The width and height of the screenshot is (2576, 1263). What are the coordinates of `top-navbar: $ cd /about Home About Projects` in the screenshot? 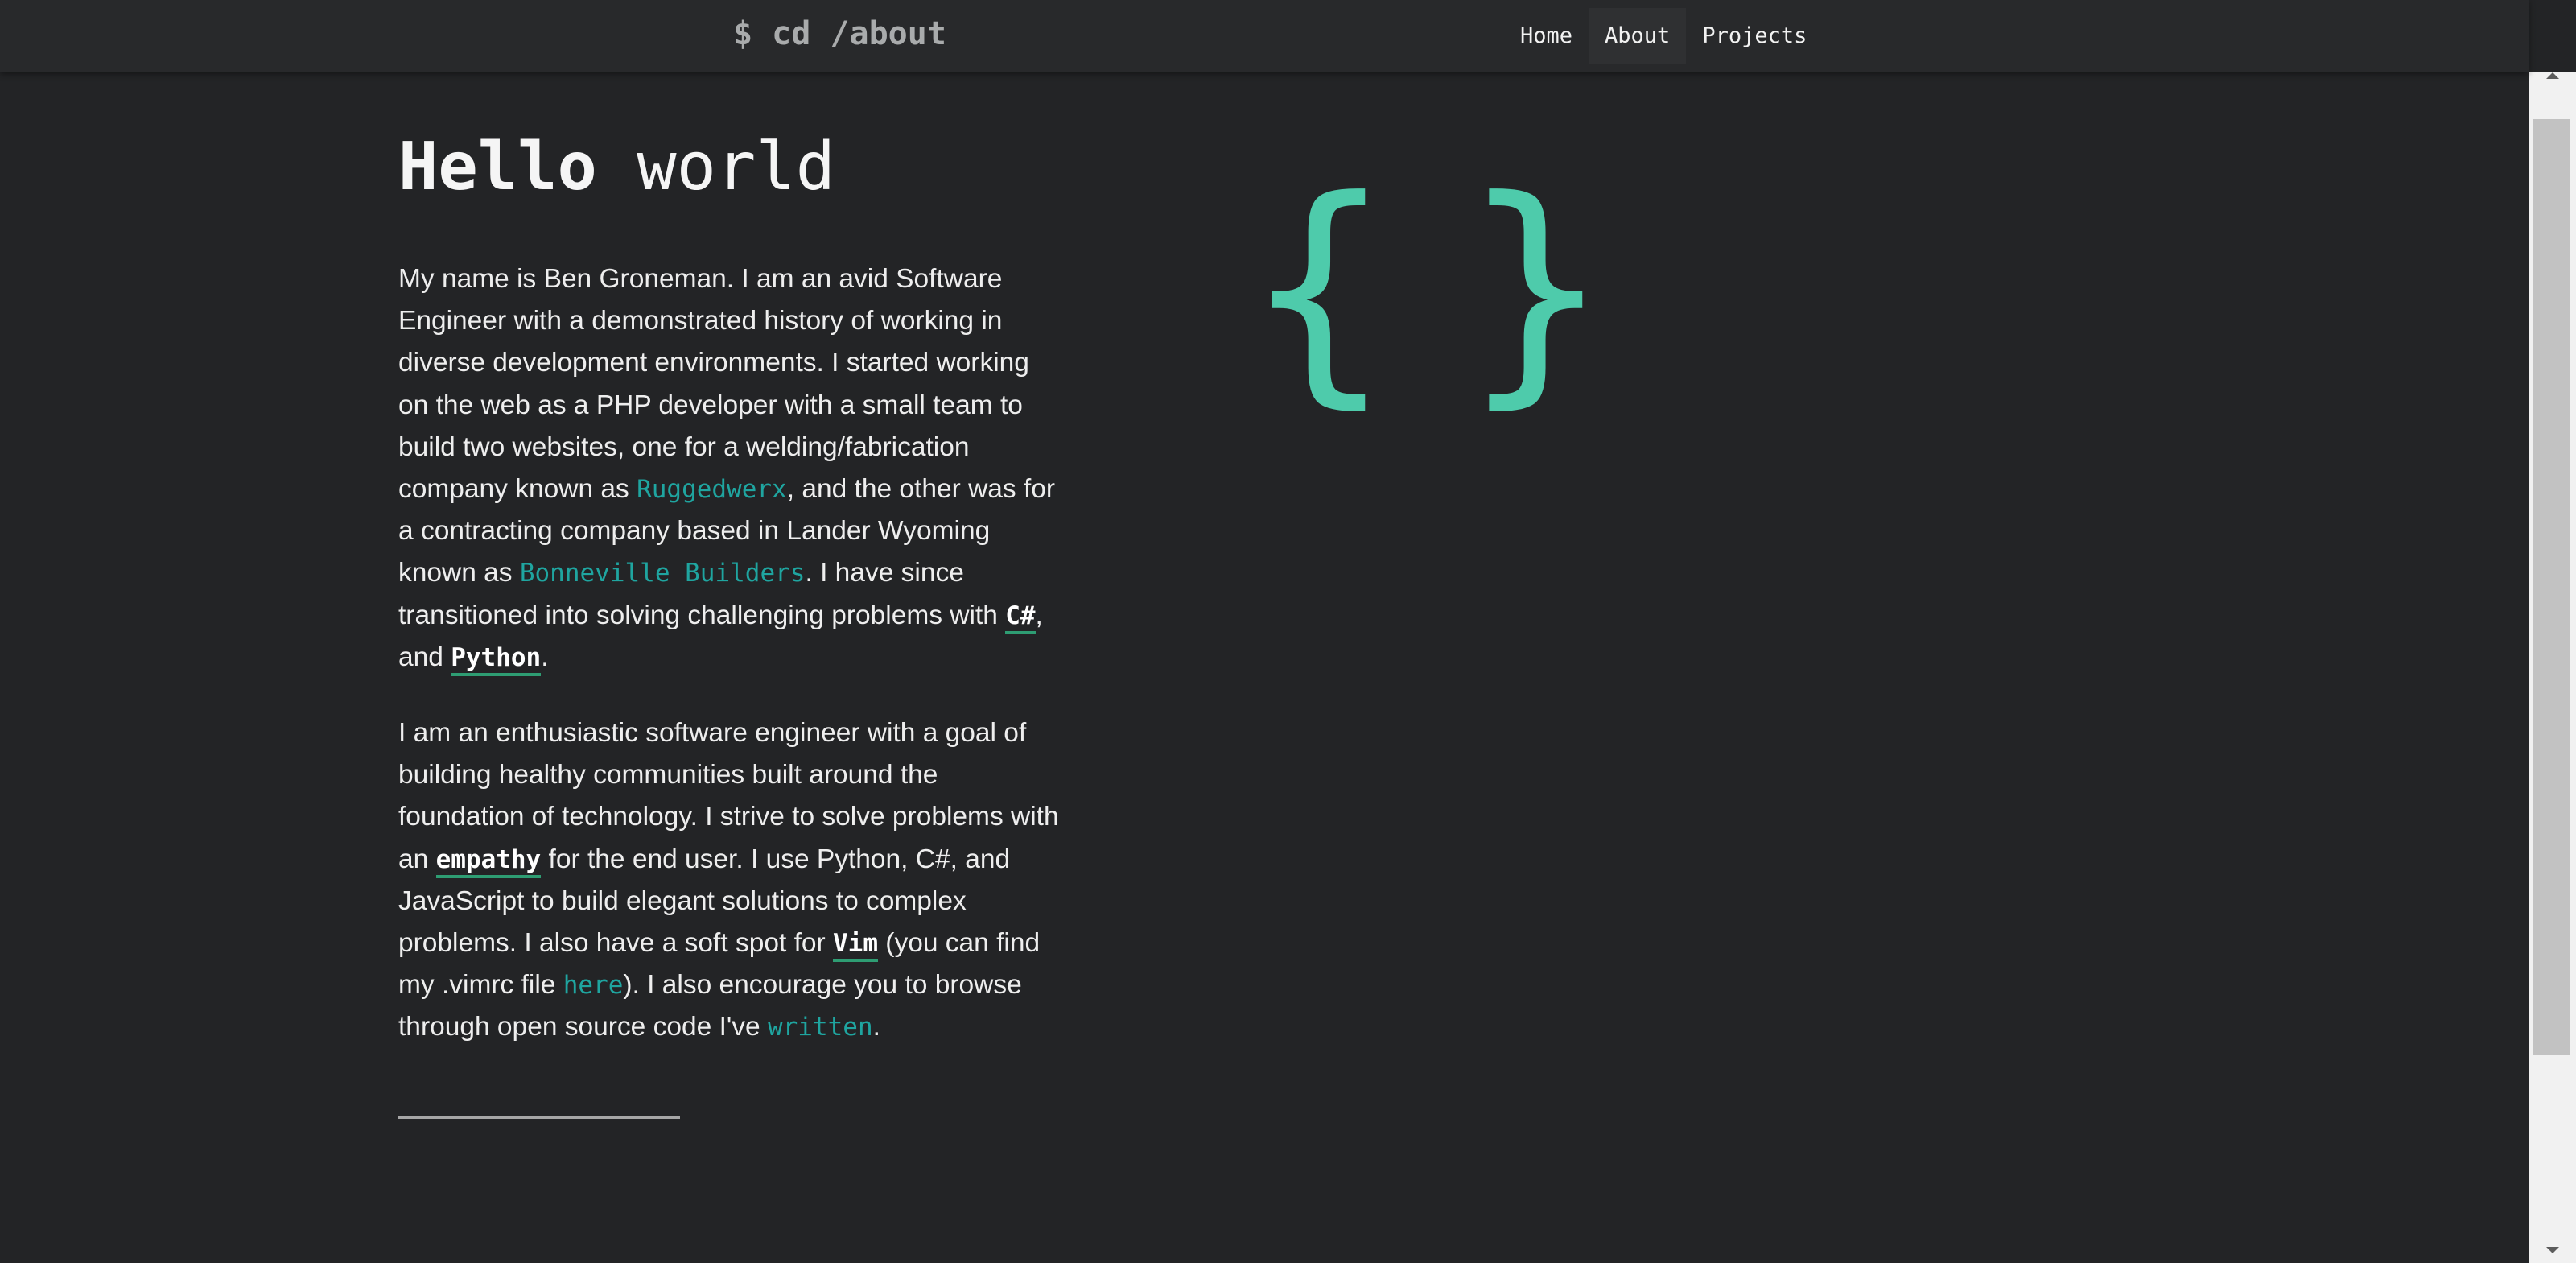 It's located at (1264, 36).